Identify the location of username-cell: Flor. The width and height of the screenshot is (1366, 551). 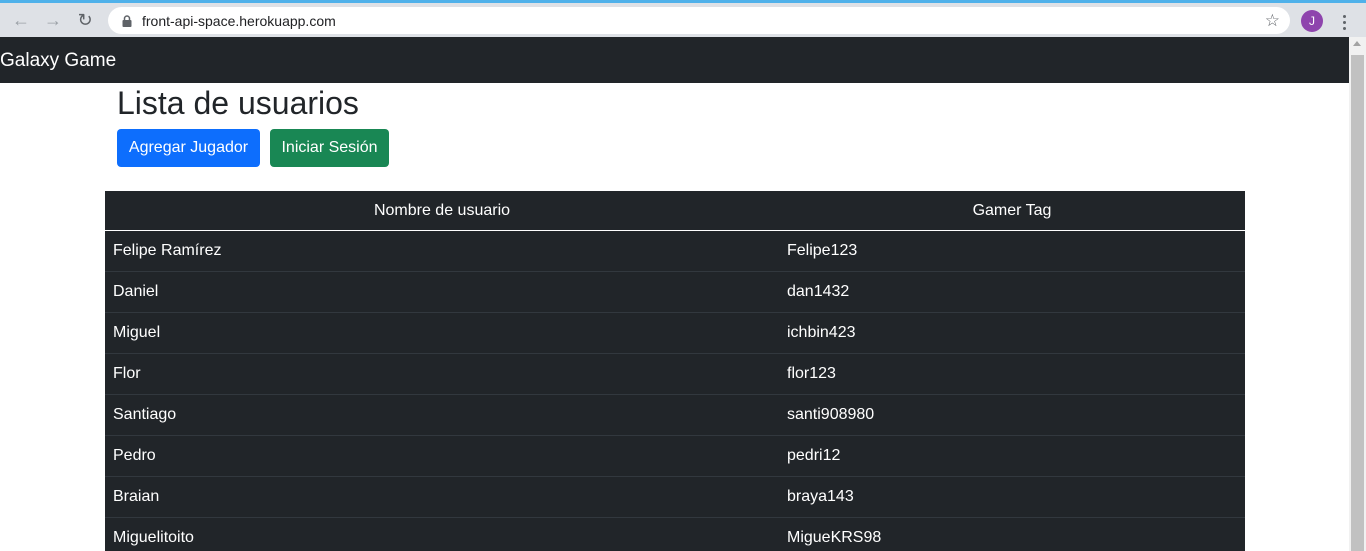
(127, 373).